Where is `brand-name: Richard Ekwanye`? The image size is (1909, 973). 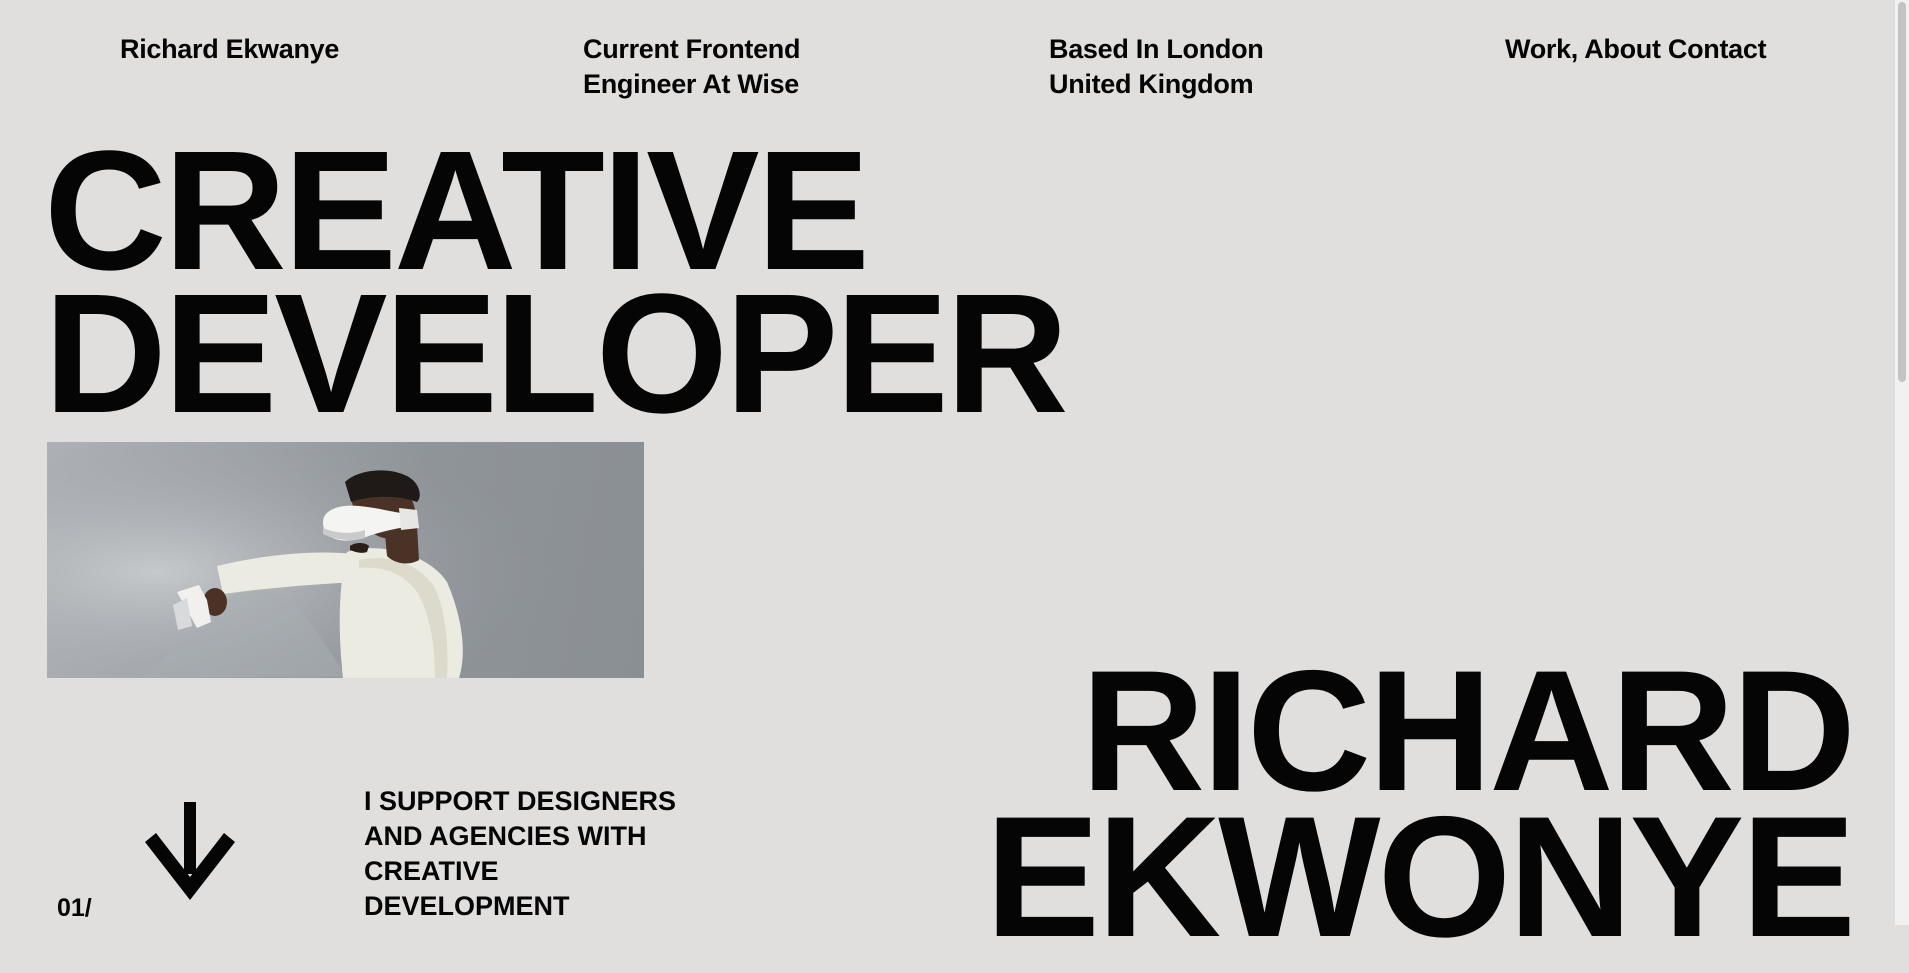
brand-name: Richard Ekwanye is located at coordinates (229, 49).